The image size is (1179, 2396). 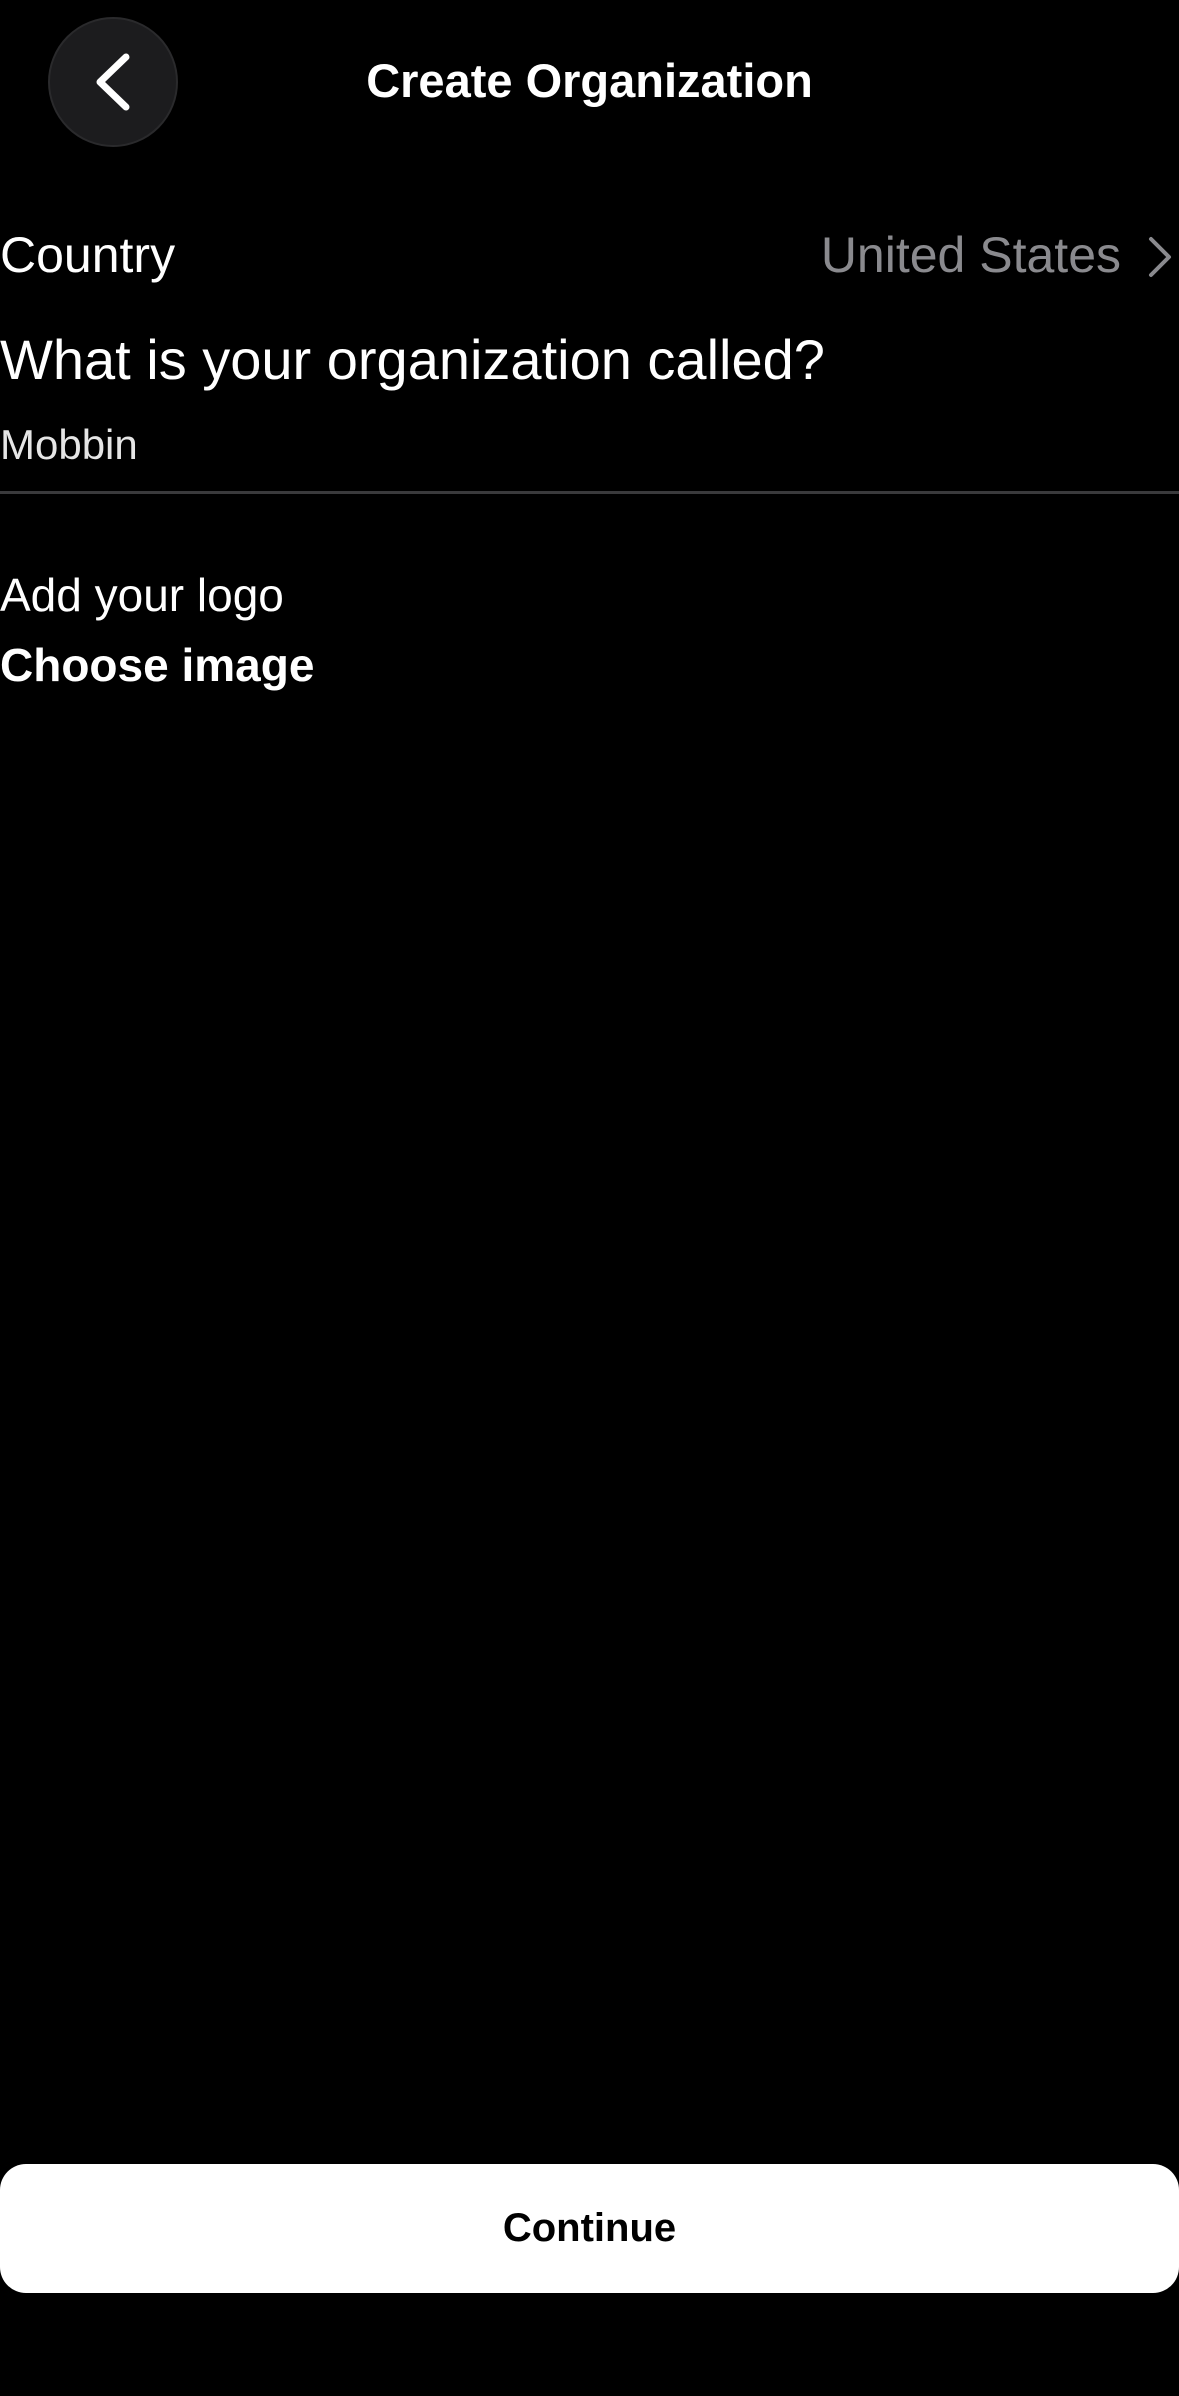 I want to click on country-selector: Country United States, so click(x=589, y=255).